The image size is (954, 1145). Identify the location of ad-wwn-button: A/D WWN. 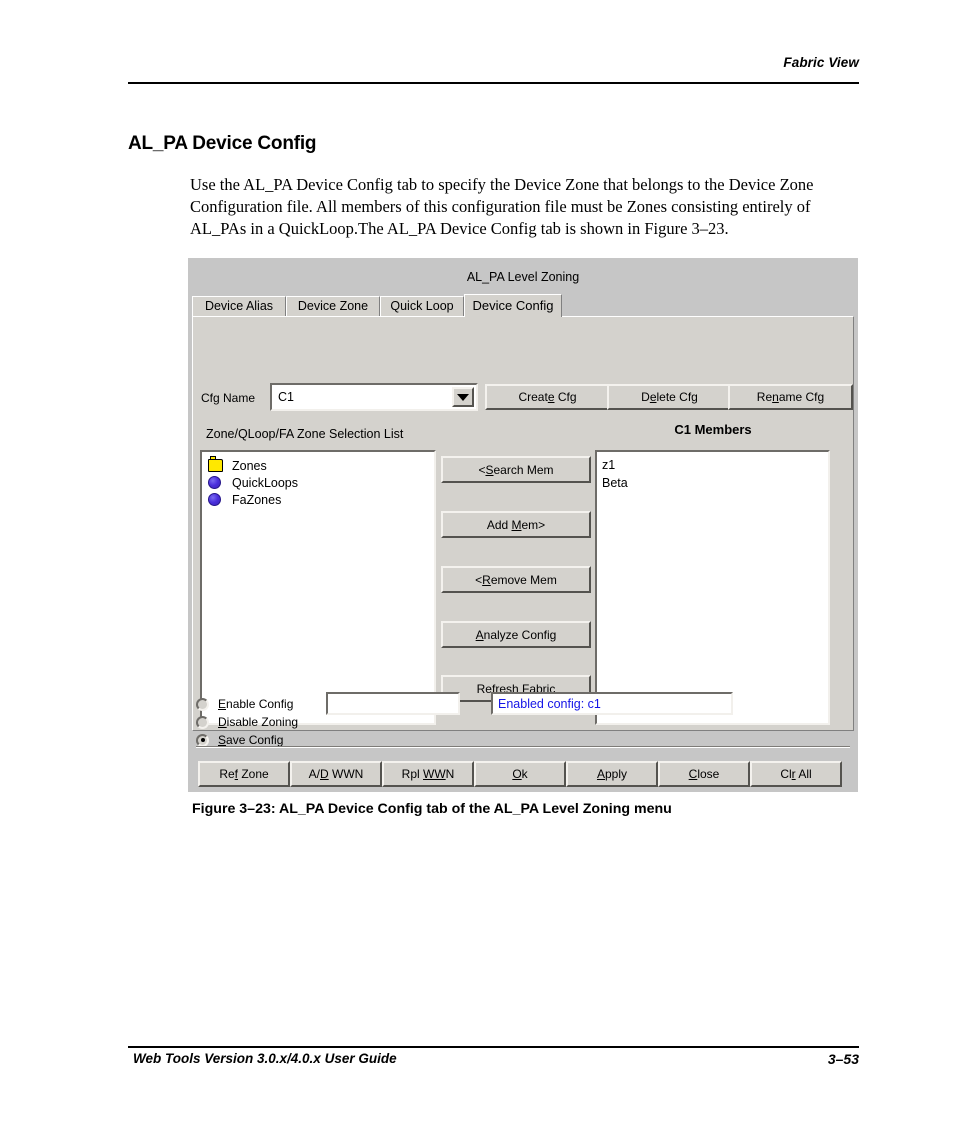
(336, 774).